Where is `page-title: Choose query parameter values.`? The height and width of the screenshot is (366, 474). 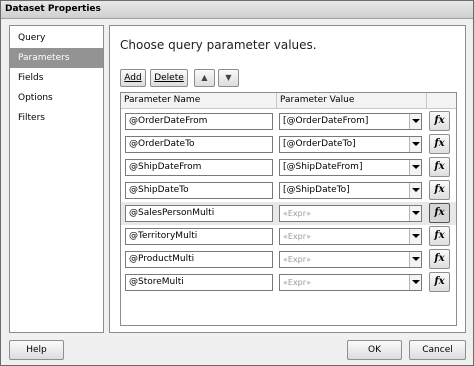
page-title: Choose query parameter values. is located at coordinates (218, 45).